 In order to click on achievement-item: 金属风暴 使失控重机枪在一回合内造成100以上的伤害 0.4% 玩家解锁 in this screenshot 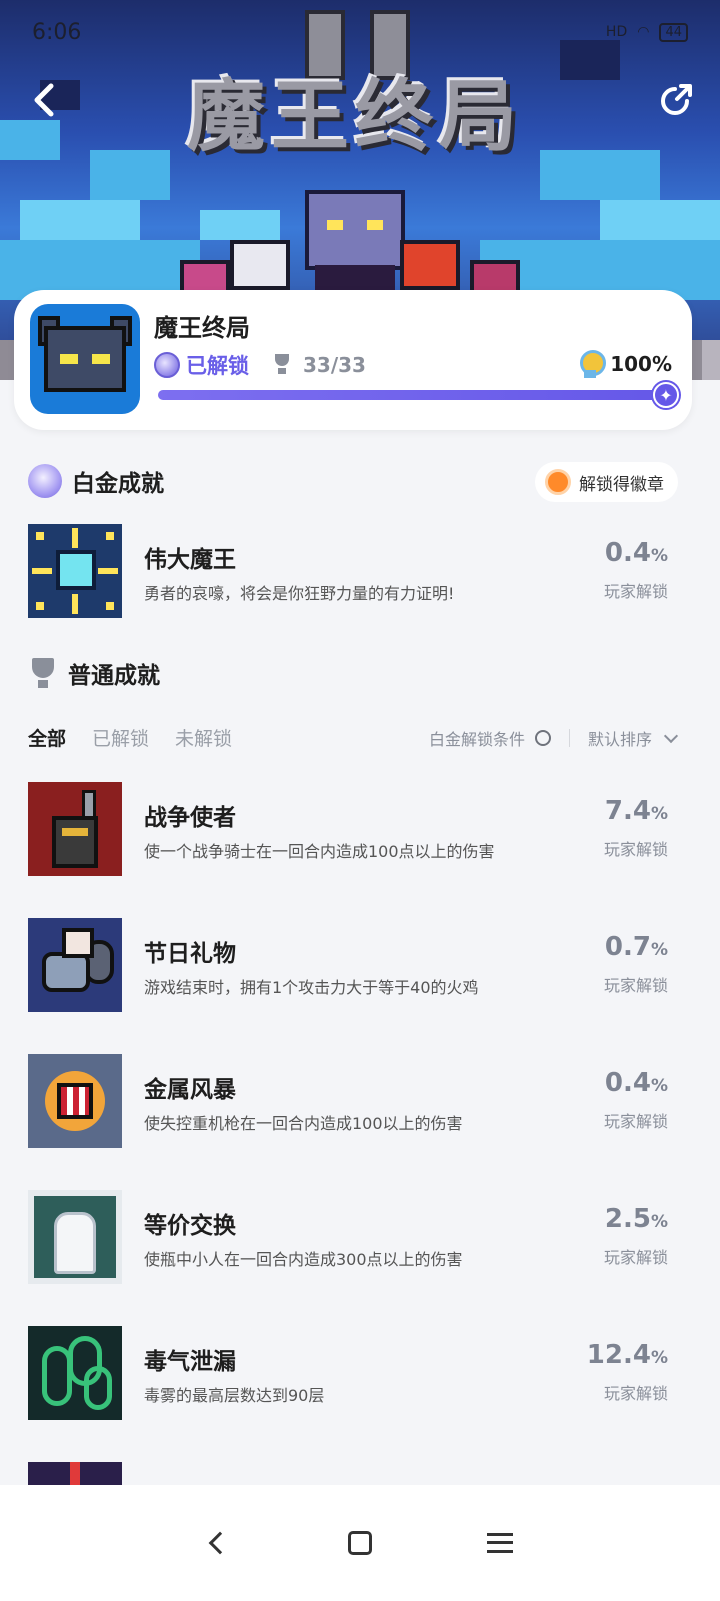, I will do `click(353, 1102)`.